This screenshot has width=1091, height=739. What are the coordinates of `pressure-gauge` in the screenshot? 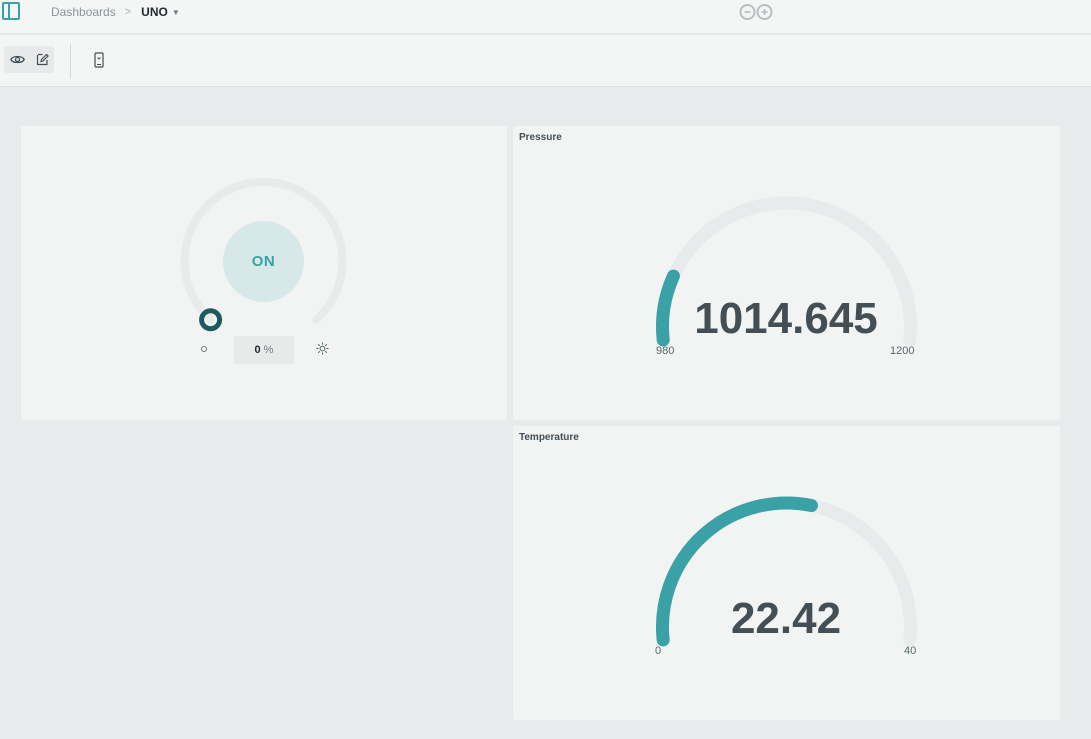 It's located at (786, 271).